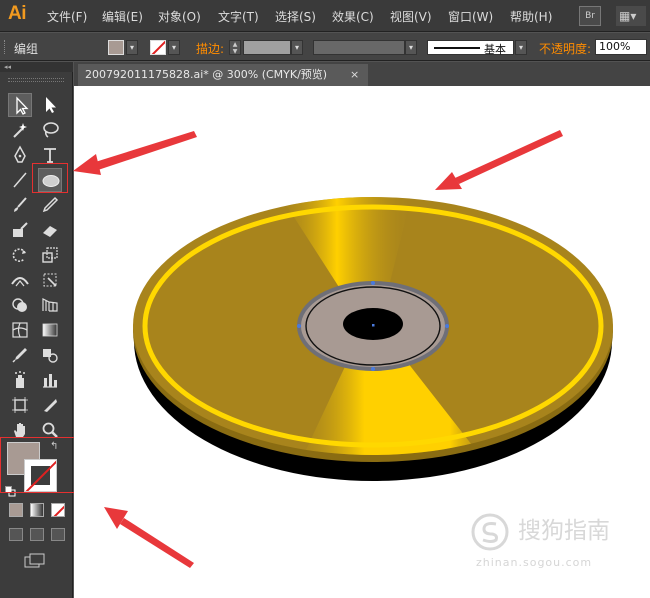 The height and width of the screenshot is (598, 650). Describe the element at coordinates (58, 510) in the screenshot. I see `none-mode-button` at that location.